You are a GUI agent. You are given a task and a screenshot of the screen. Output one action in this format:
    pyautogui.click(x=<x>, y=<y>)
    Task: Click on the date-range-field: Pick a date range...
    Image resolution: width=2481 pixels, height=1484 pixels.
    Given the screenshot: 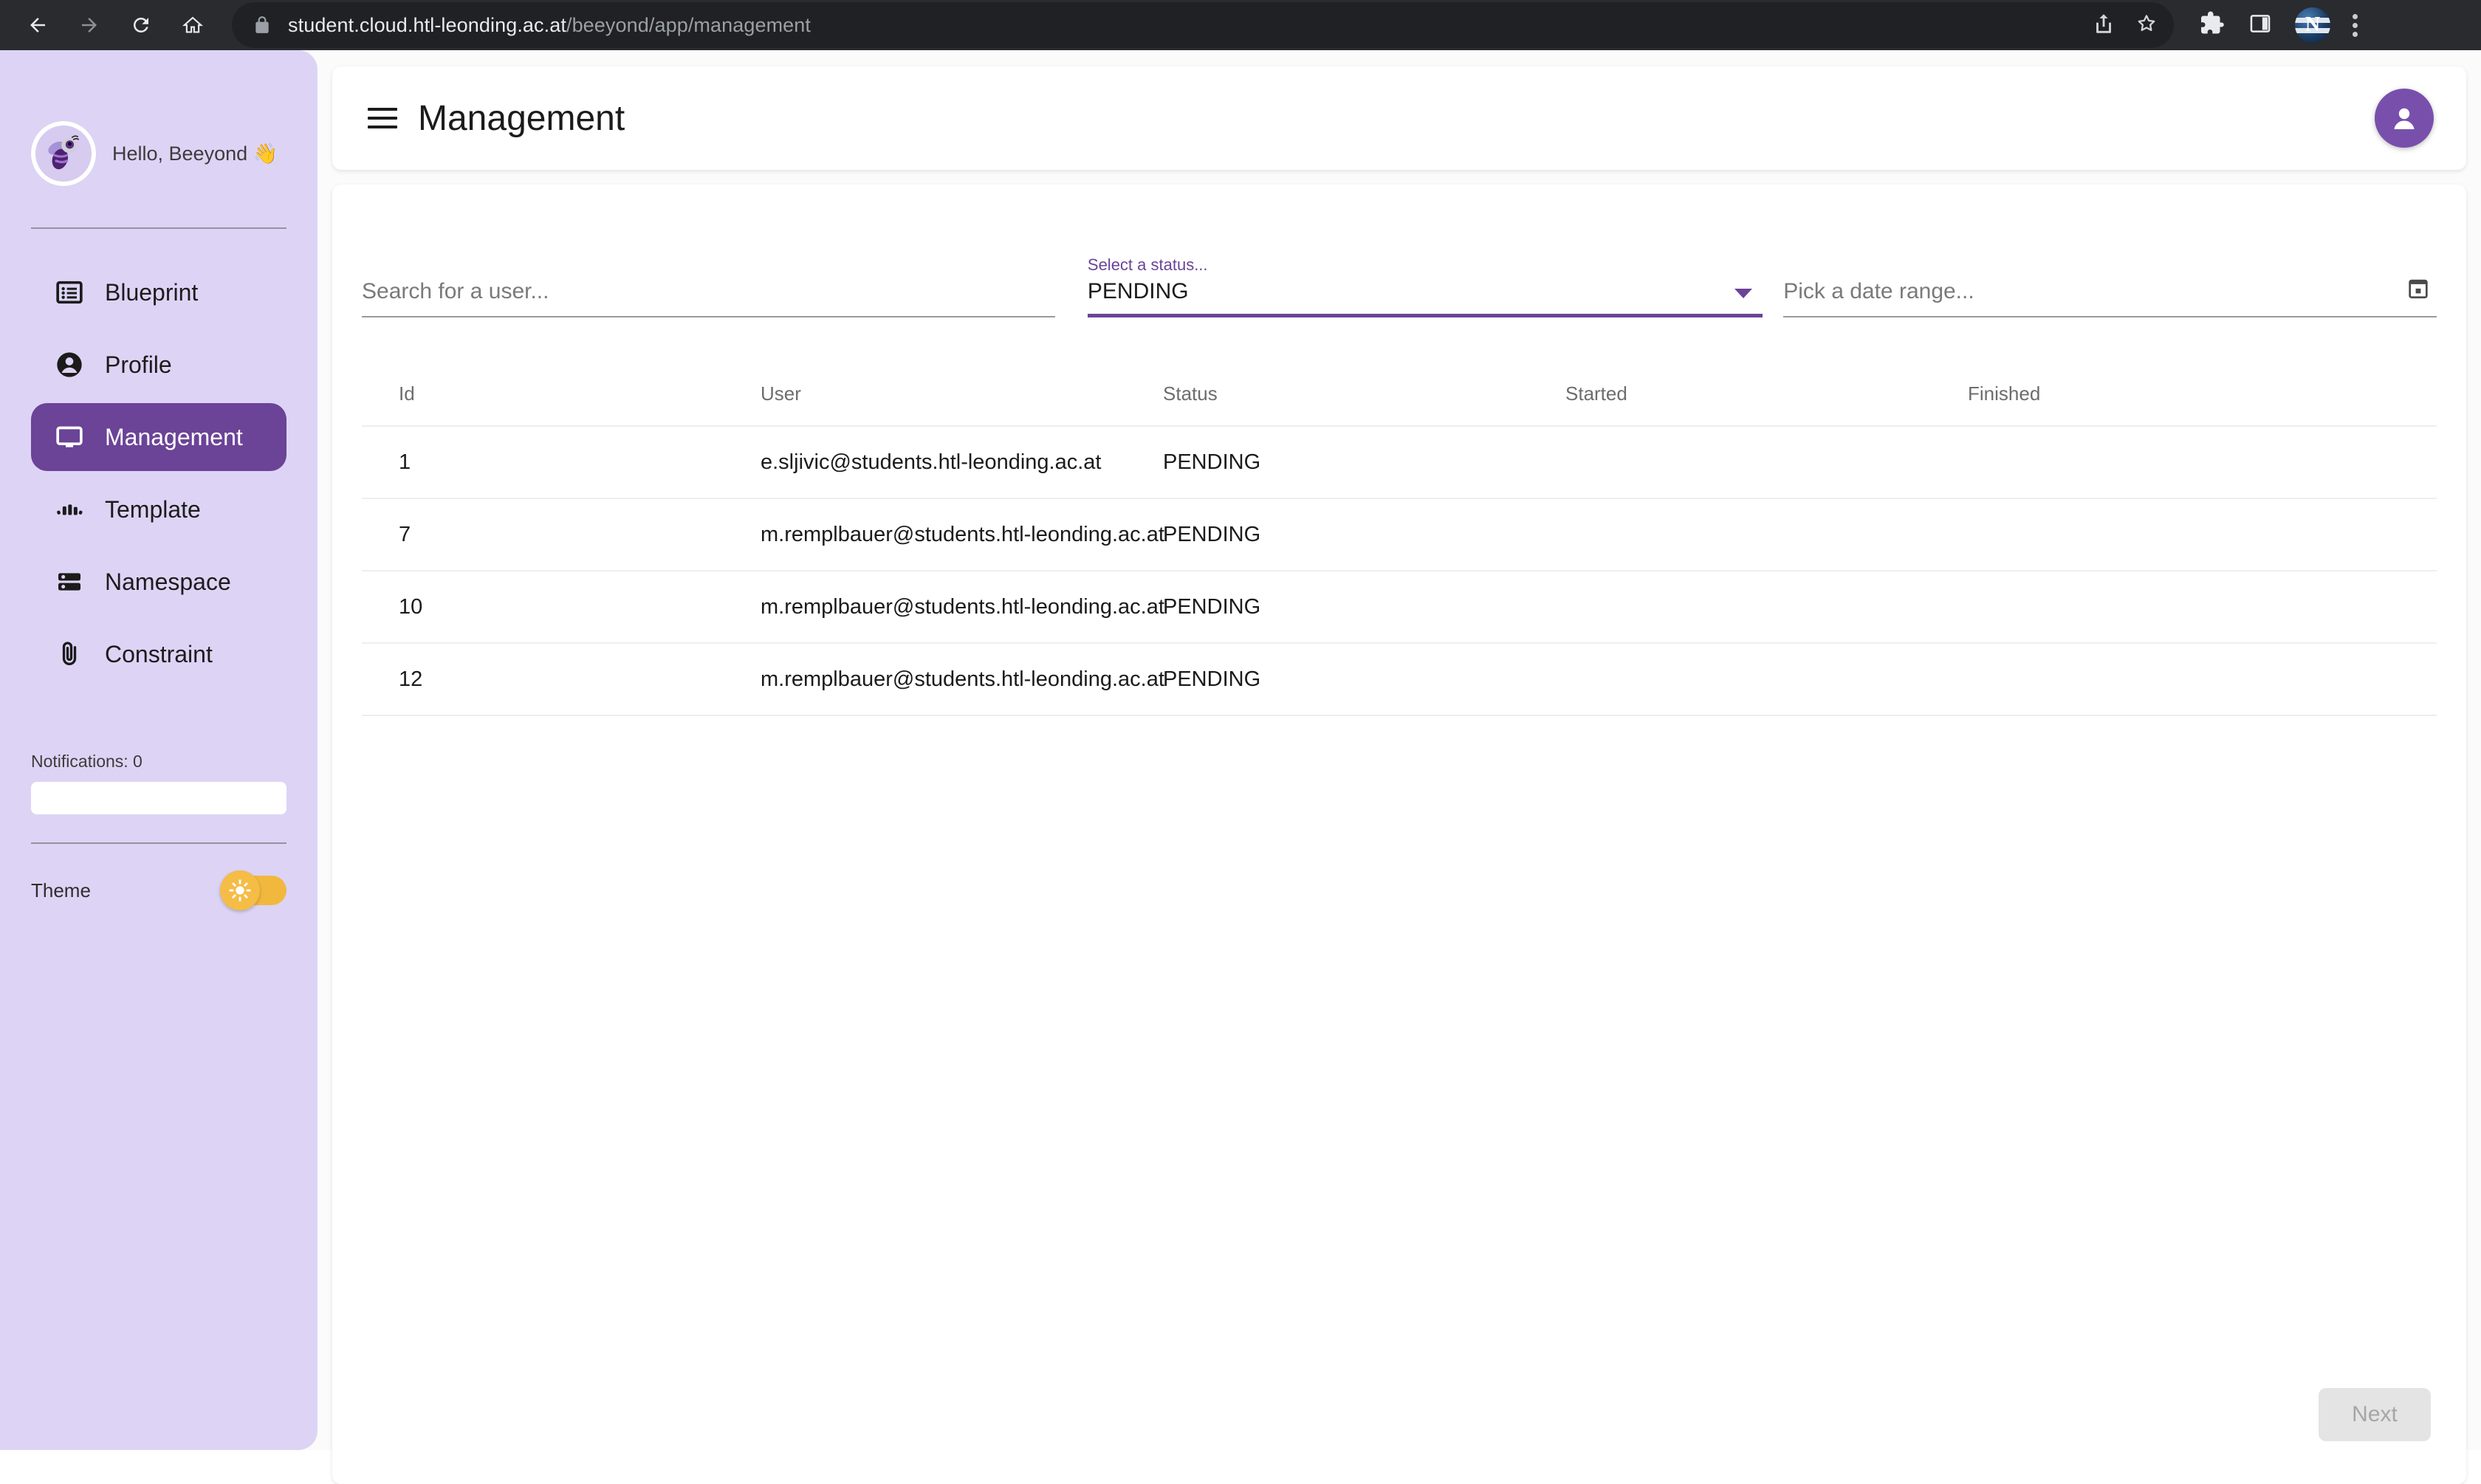 What is the action you would take?
    pyautogui.click(x=2110, y=283)
    